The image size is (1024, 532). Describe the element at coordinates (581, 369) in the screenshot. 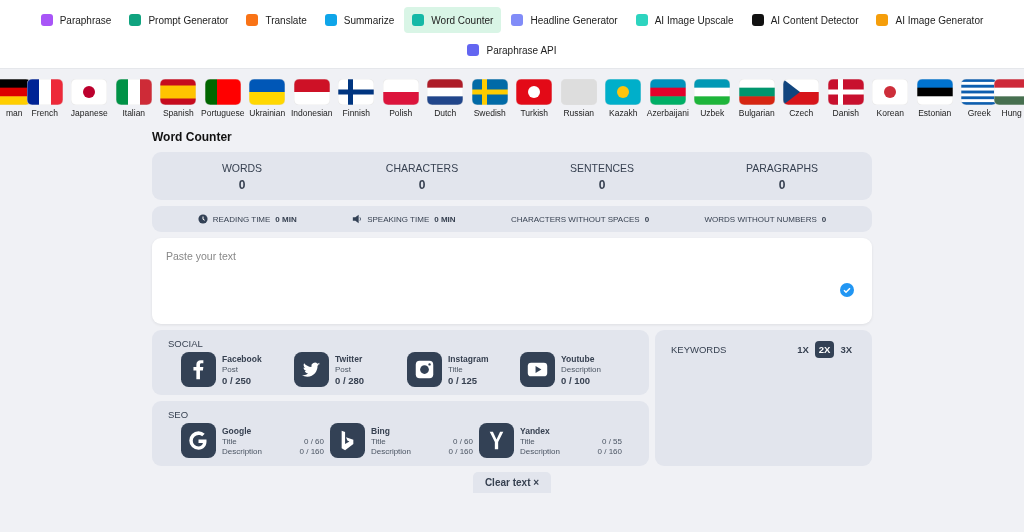

I see `platform-field: Description` at that location.